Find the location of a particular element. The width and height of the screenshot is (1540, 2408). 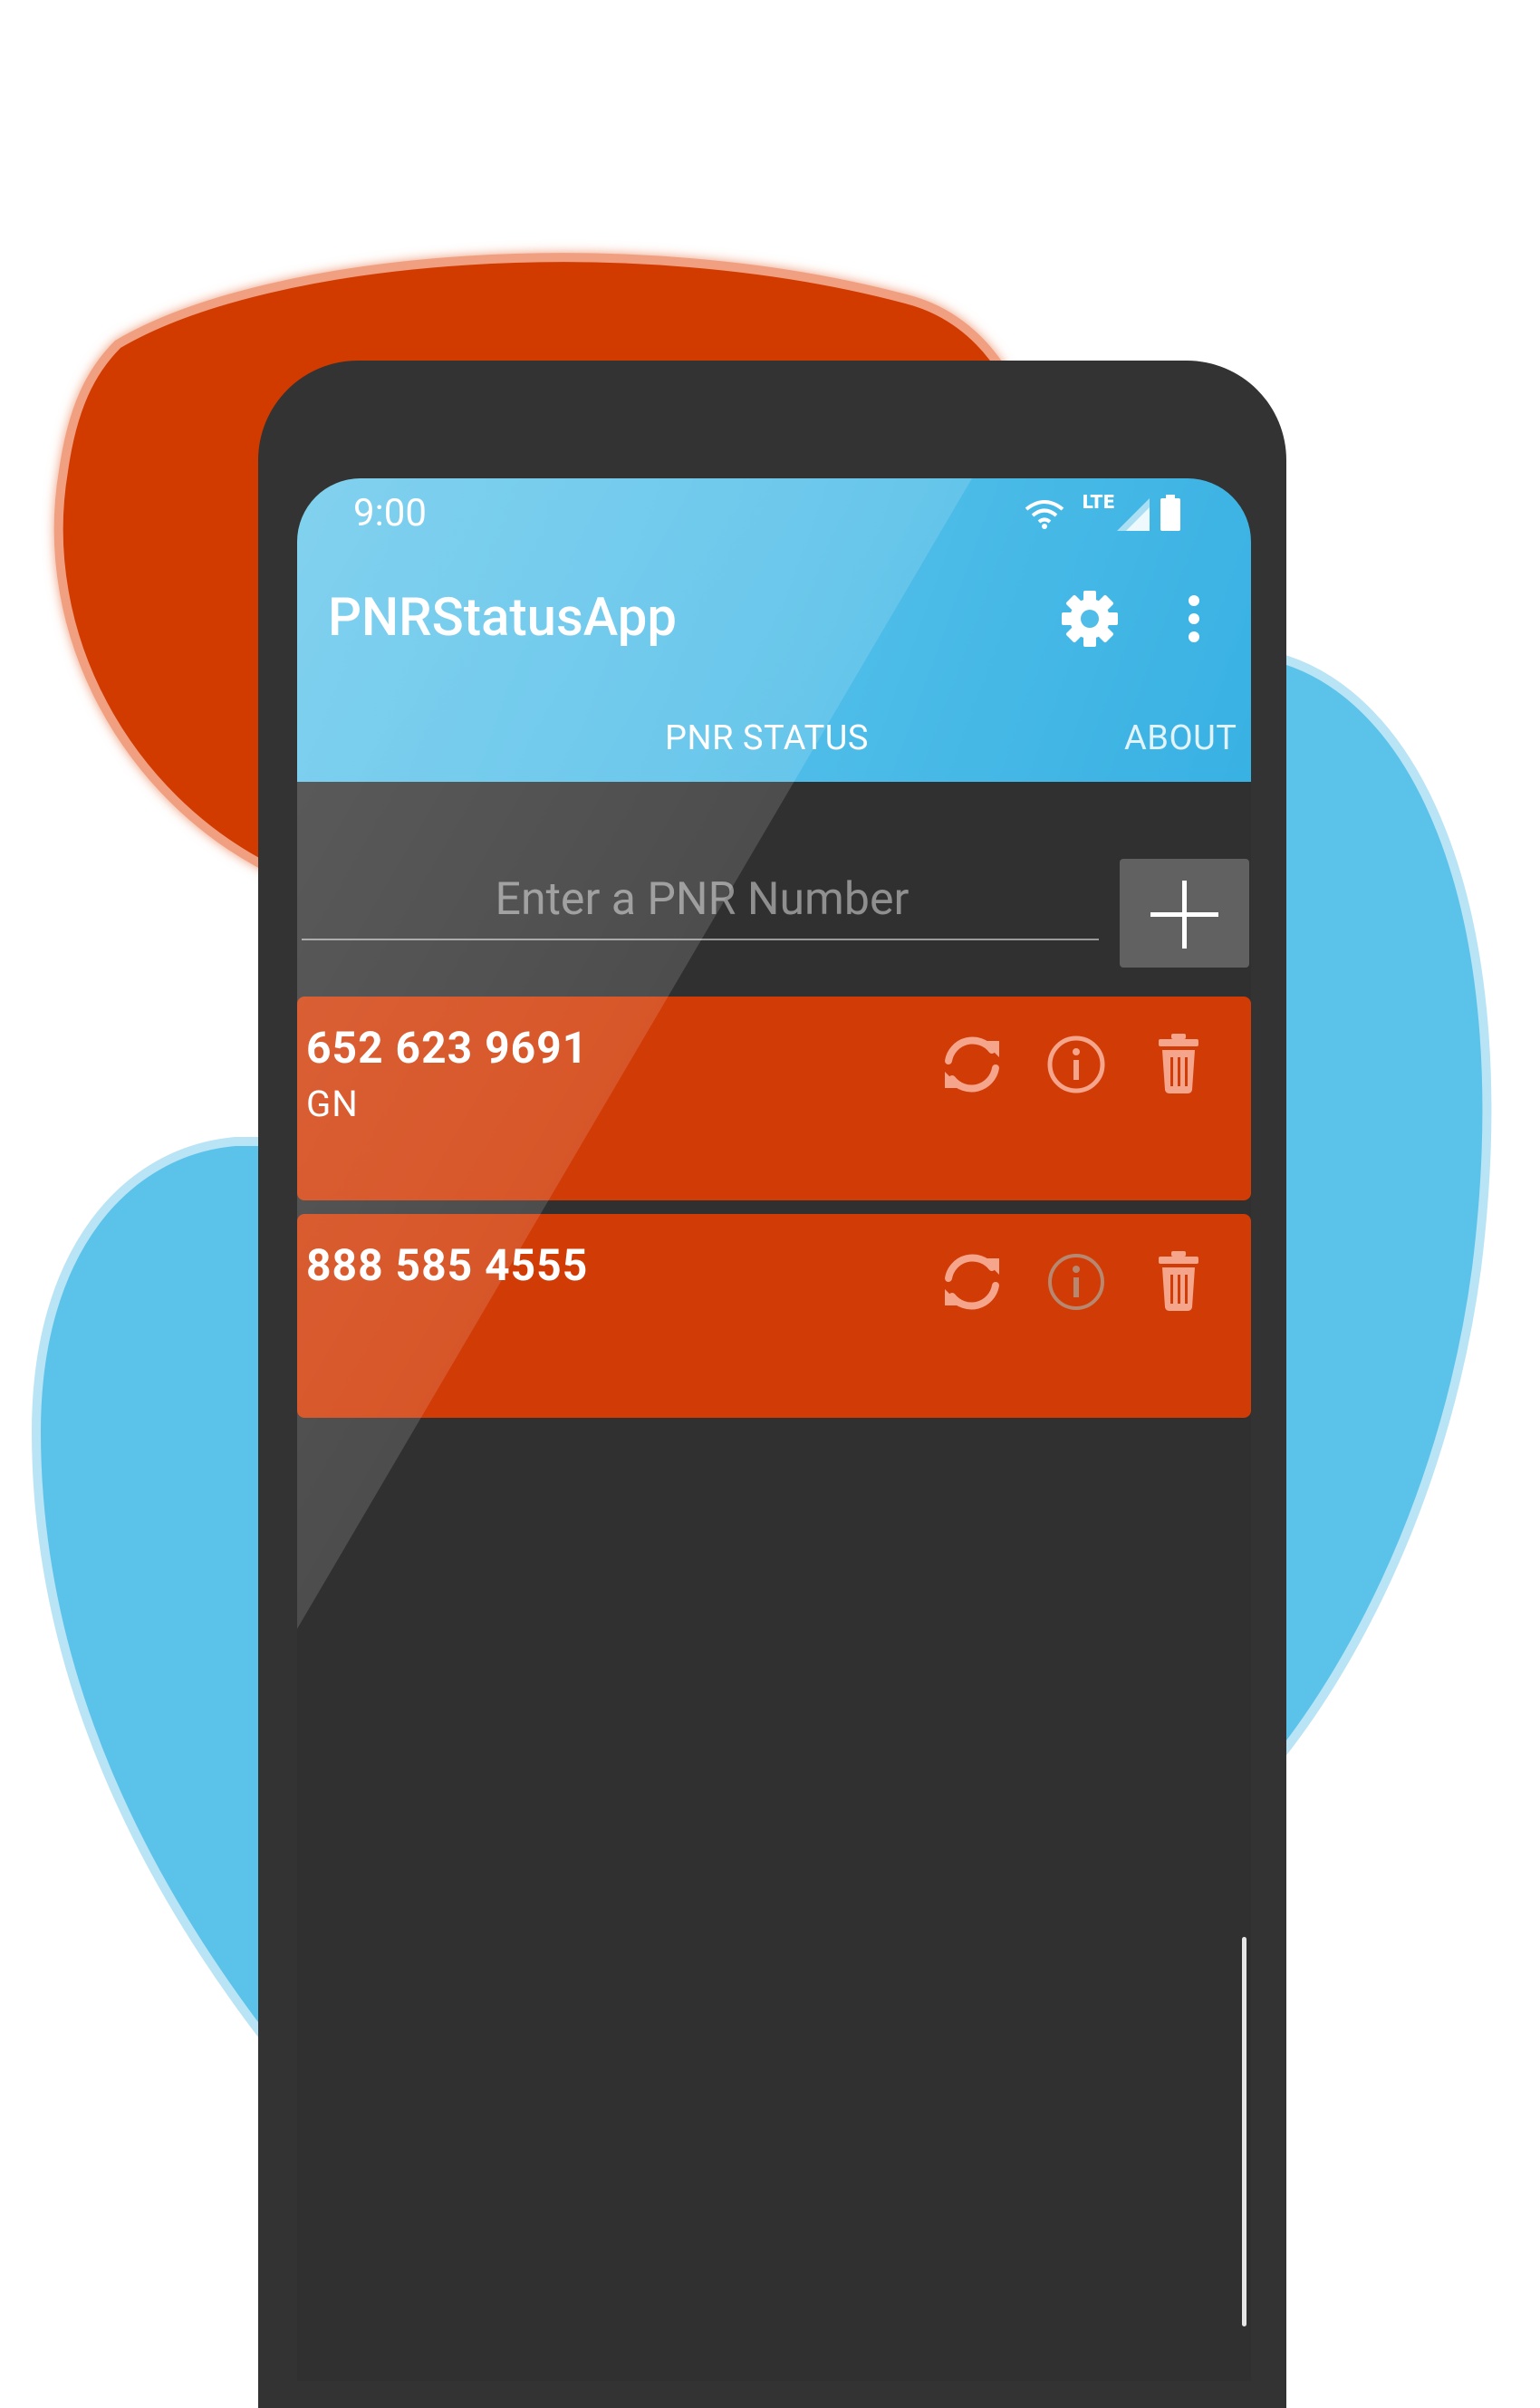

info-icon is located at coordinates (1076, 1064).